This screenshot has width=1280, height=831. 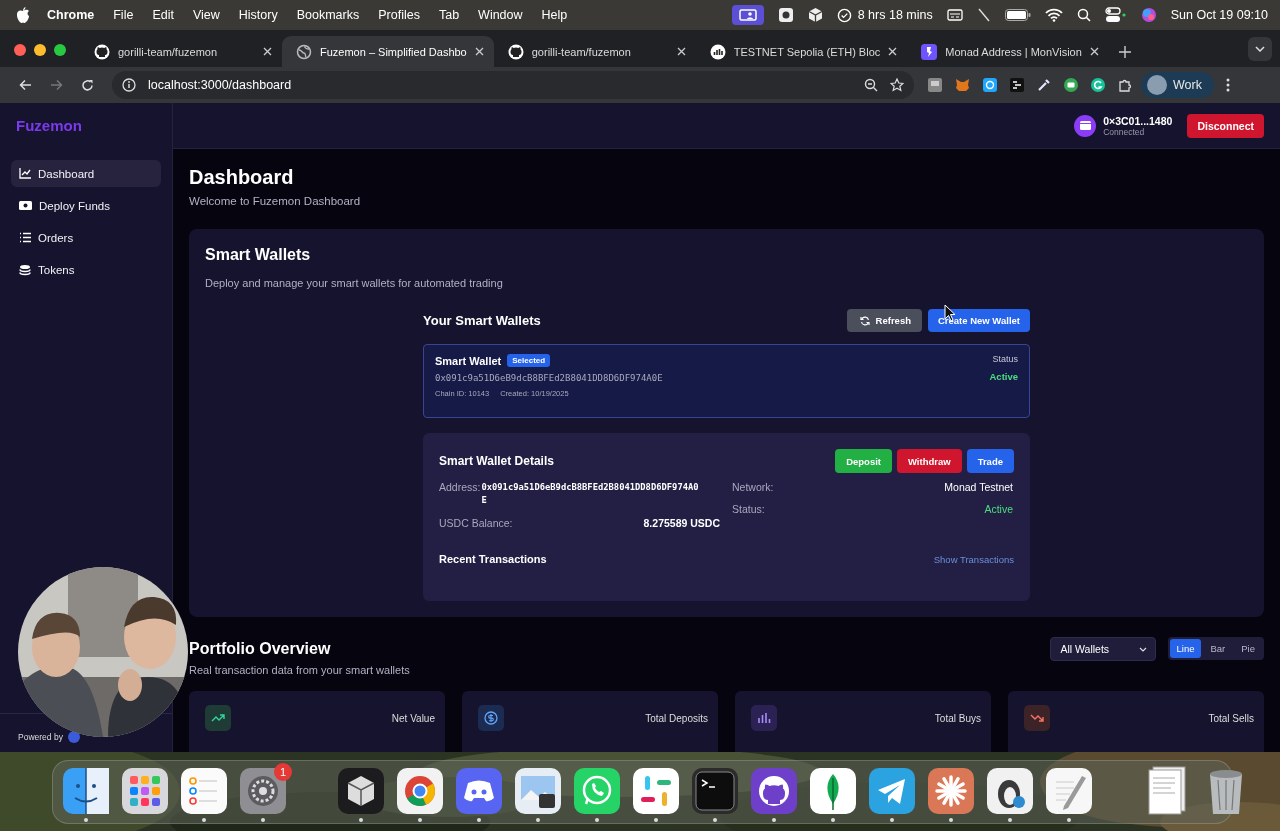 I want to click on globe-icon, so click(x=304, y=51).